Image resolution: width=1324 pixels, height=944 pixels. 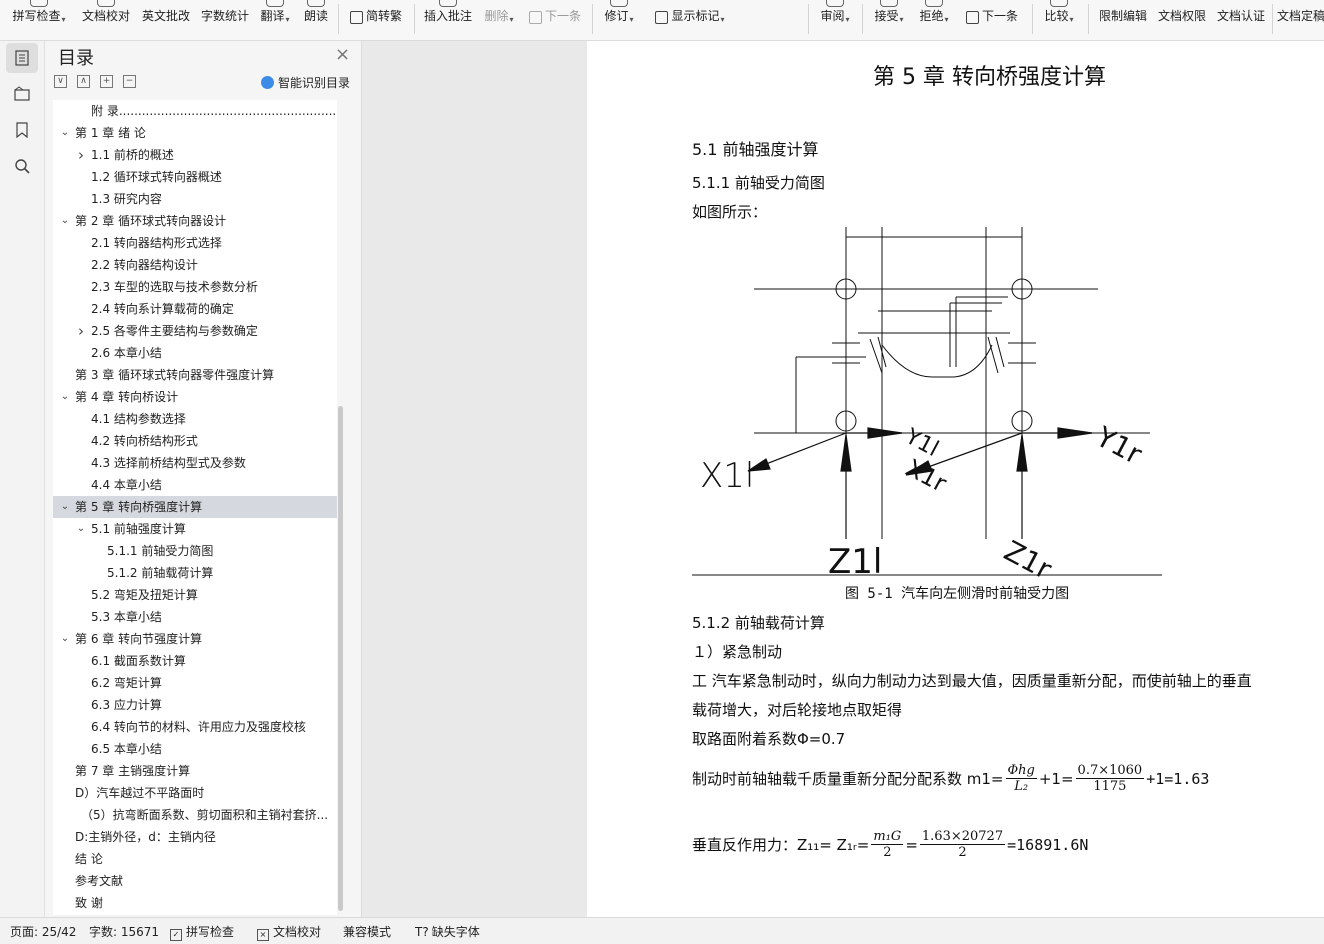 What do you see at coordinates (934, 19) in the screenshot?
I see `reject-button: 拒绝 ▾` at bounding box center [934, 19].